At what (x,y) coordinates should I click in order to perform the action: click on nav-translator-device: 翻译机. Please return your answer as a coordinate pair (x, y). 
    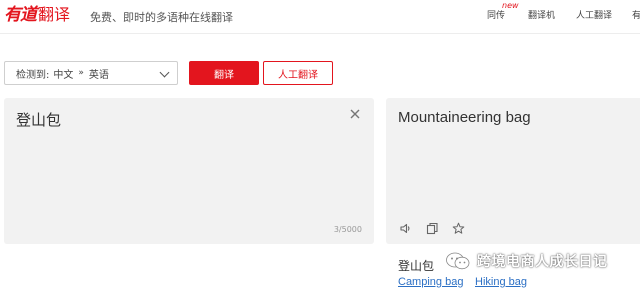
    Looking at the image, I should click on (541, 14).